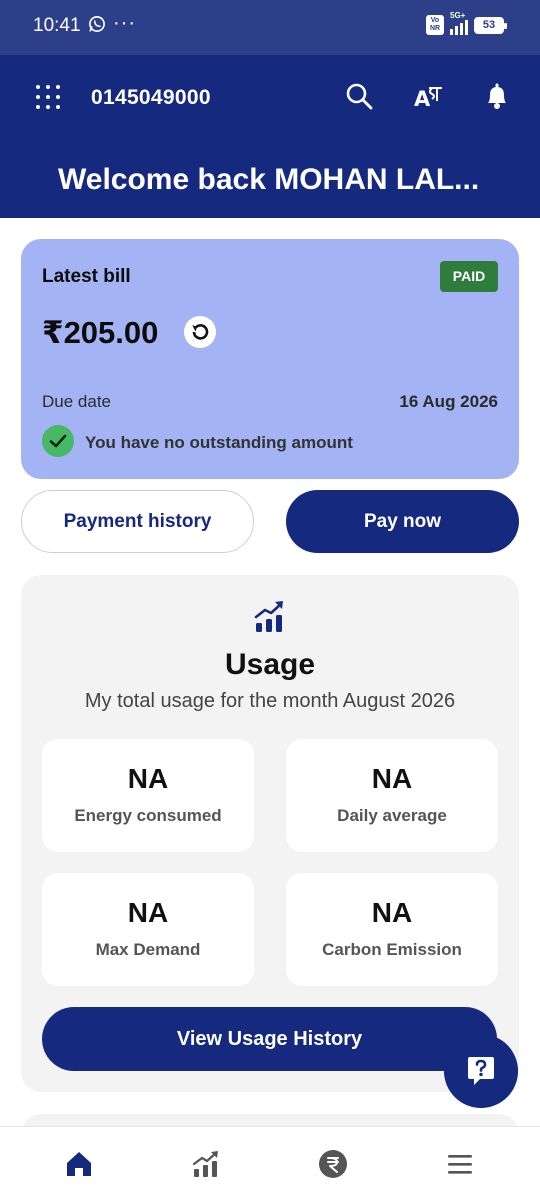  What do you see at coordinates (76, 401) in the screenshot?
I see `due-date-label: Due date` at bounding box center [76, 401].